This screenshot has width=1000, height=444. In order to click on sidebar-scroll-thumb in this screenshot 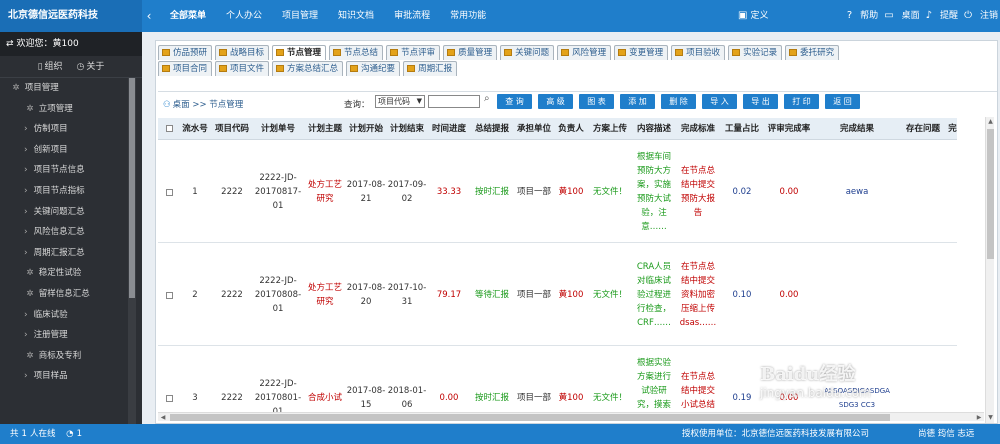, I will do `click(132, 188)`.